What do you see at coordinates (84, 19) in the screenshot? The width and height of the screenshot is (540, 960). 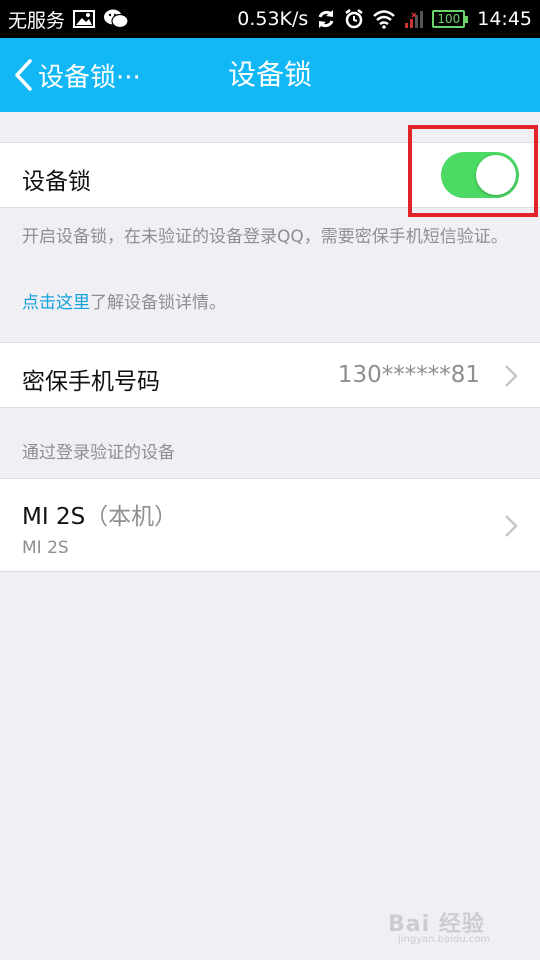 I see `image-icon` at bounding box center [84, 19].